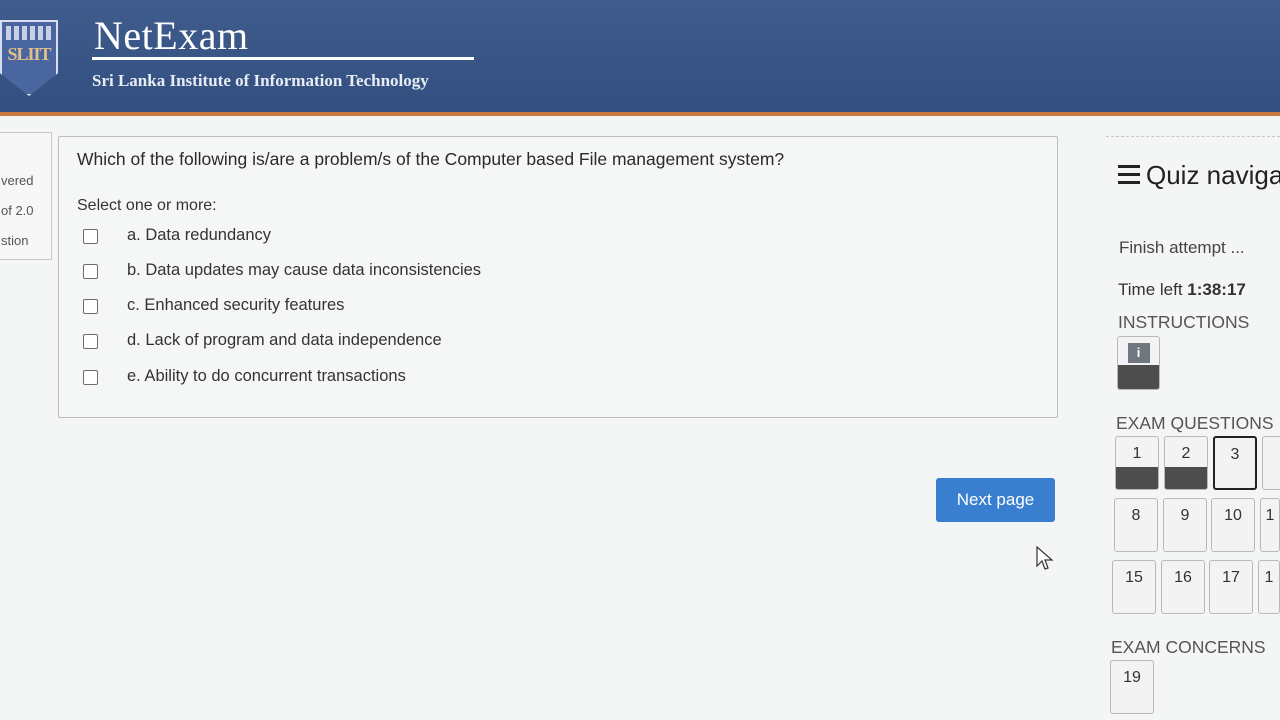 This screenshot has height=720, width=1280. Describe the element at coordinates (14, 240) in the screenshot. I see `info-flag-question: stion` at that location.